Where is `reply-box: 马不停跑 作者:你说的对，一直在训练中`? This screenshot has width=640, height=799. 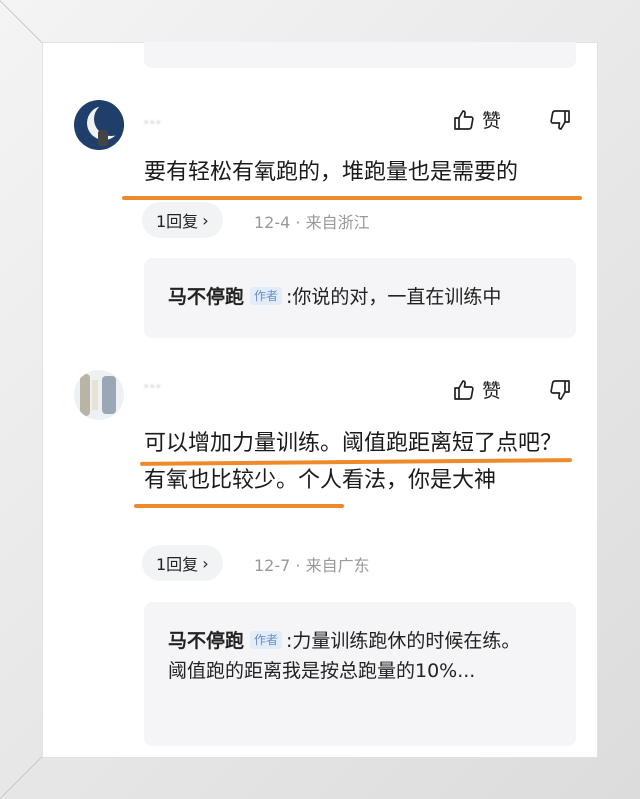
reply-box: 马不停跑 作者:你说的对，一直在训练中 is located at coordinates (360, 298).